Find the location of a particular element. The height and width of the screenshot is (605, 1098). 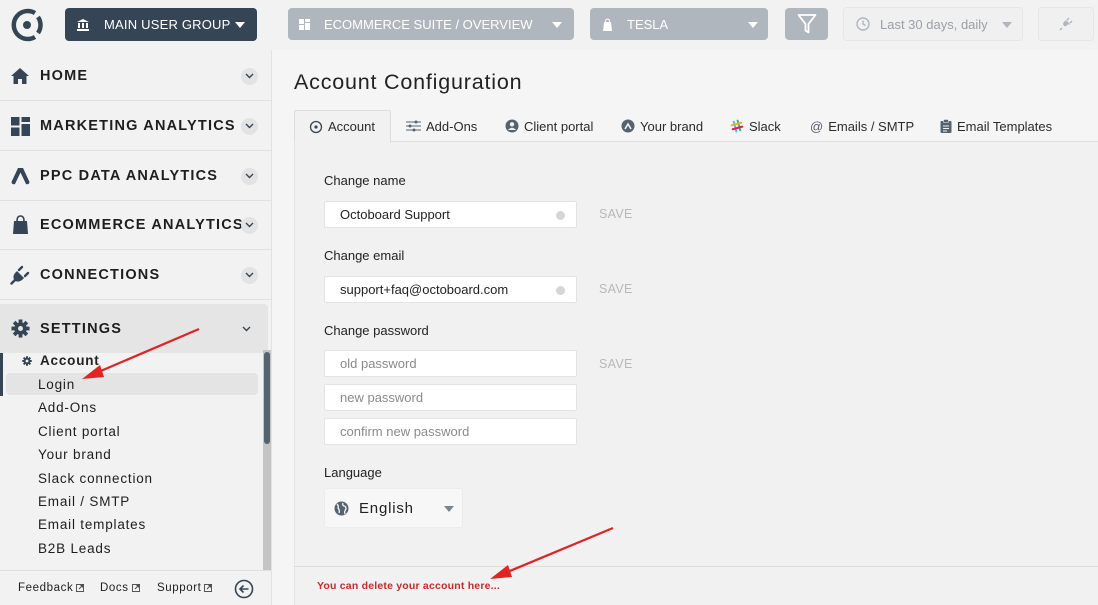

submenu-item-client-portal: Client portal is located at coordinates (132, 431).